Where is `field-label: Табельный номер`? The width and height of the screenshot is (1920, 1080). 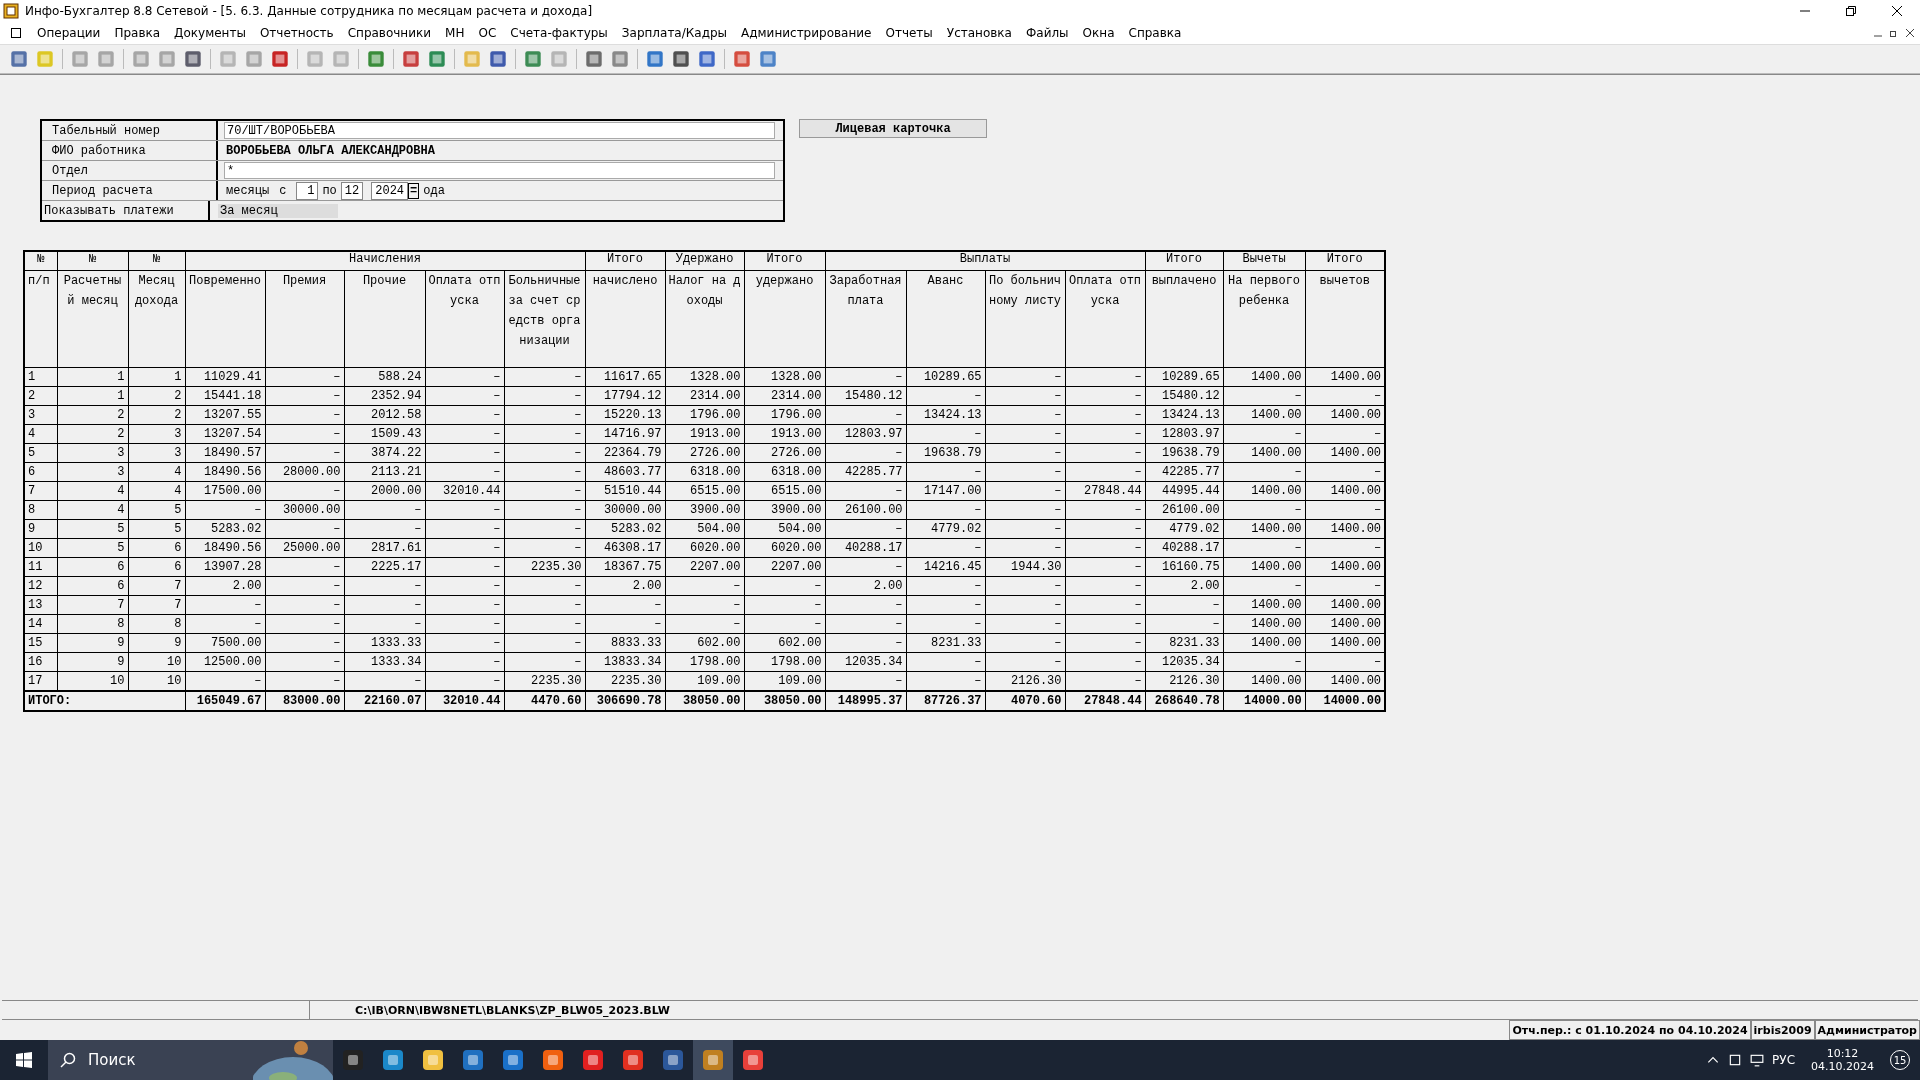
field-label: Табельный номер is located at coordinates (130, 130).